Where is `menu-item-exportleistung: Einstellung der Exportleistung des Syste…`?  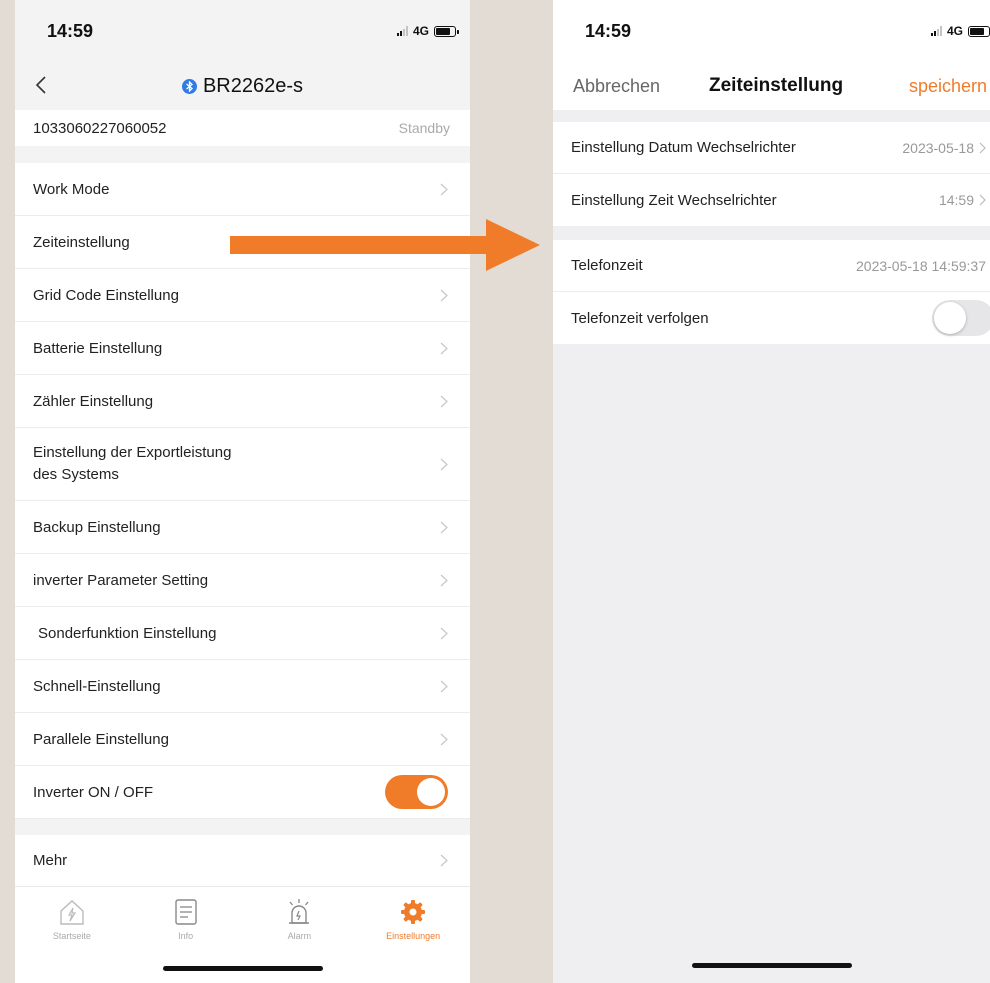
menu-item-exportleistung: Einstellung der Exportleistung des Syste… is located at coordinates (242, 464).